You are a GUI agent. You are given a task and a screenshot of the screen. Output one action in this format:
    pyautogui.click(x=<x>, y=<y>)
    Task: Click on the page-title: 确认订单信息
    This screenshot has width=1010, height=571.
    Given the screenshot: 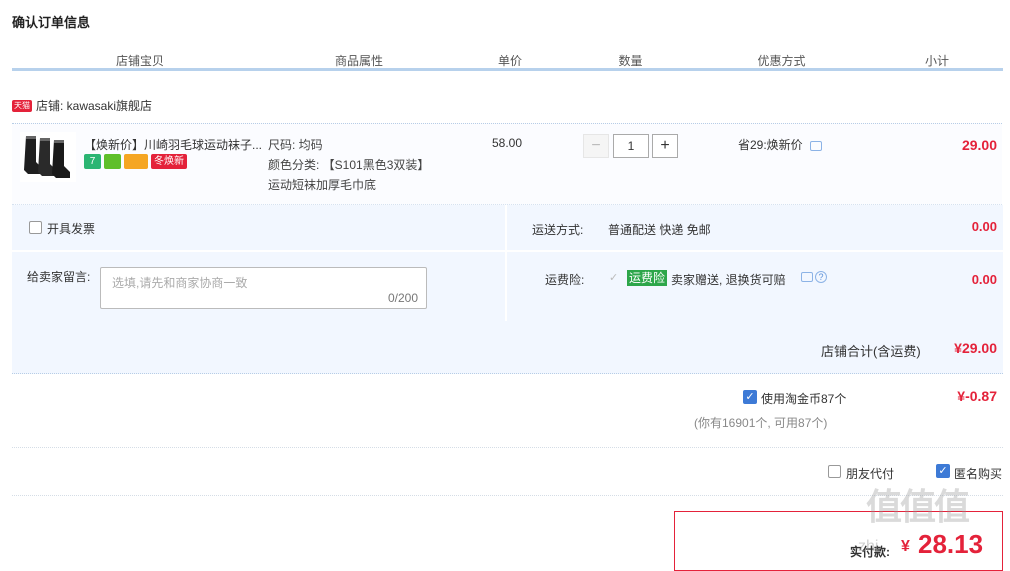 What is the action you would take?
    pyautogui.click(x=51, y=22)
    